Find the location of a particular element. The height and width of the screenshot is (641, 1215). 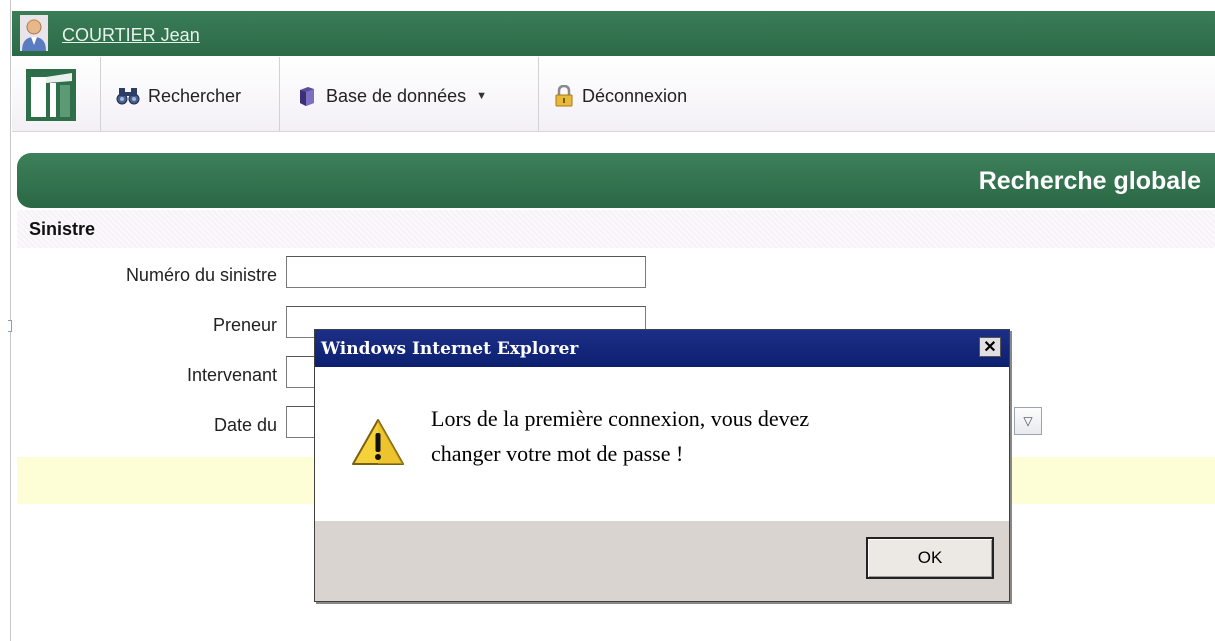

ok-button: OK is located at coordinates (930, 558).